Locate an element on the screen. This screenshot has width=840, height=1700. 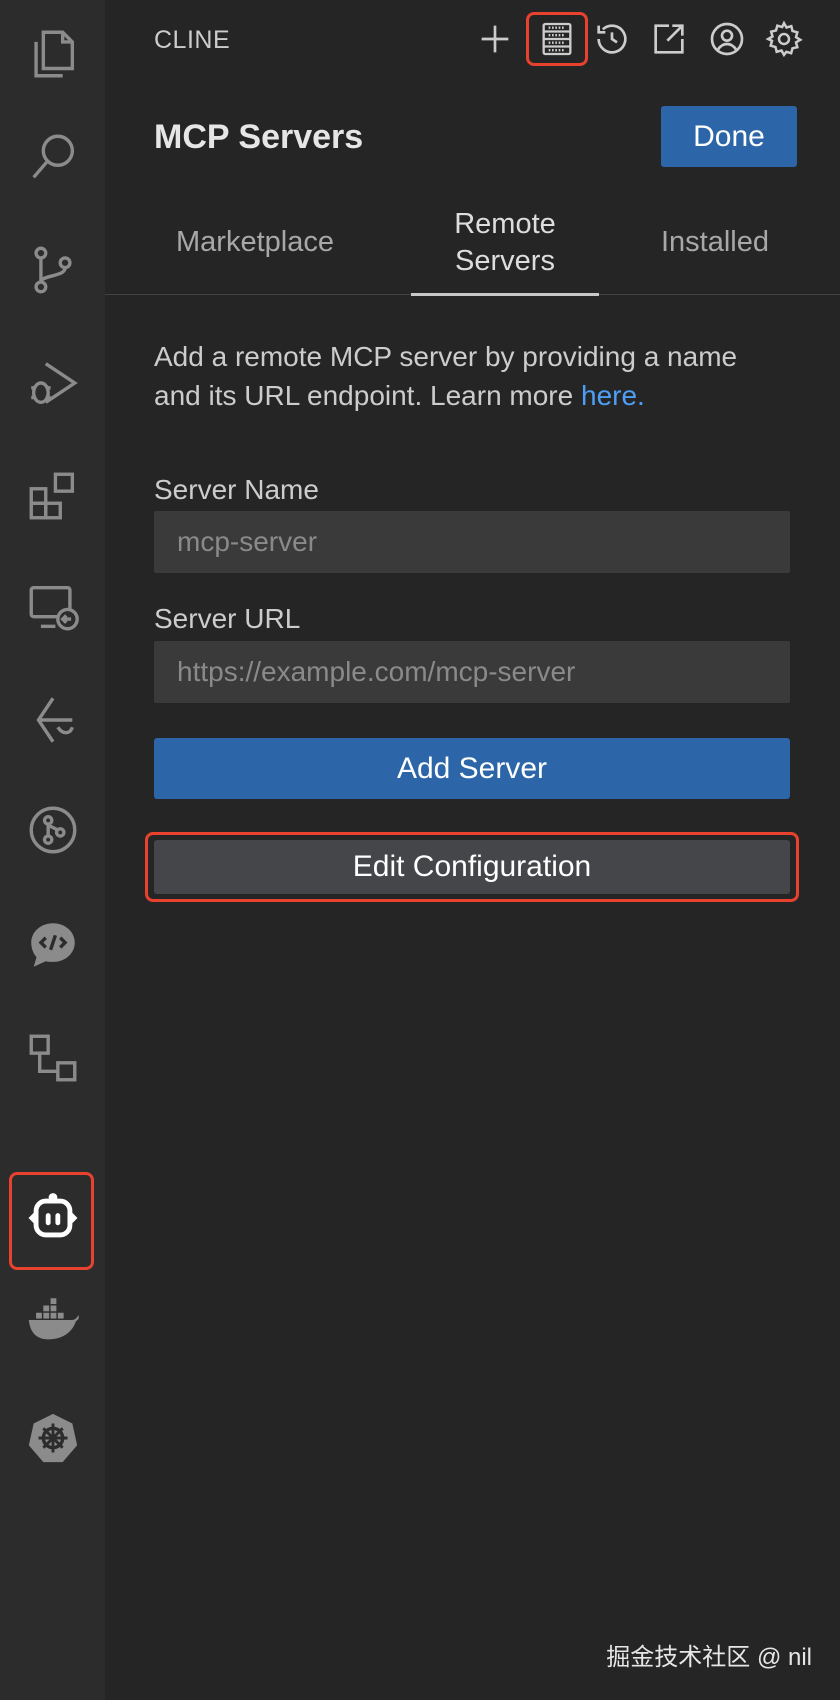
tab-installed: Installed is located at coordinates (715, 242).